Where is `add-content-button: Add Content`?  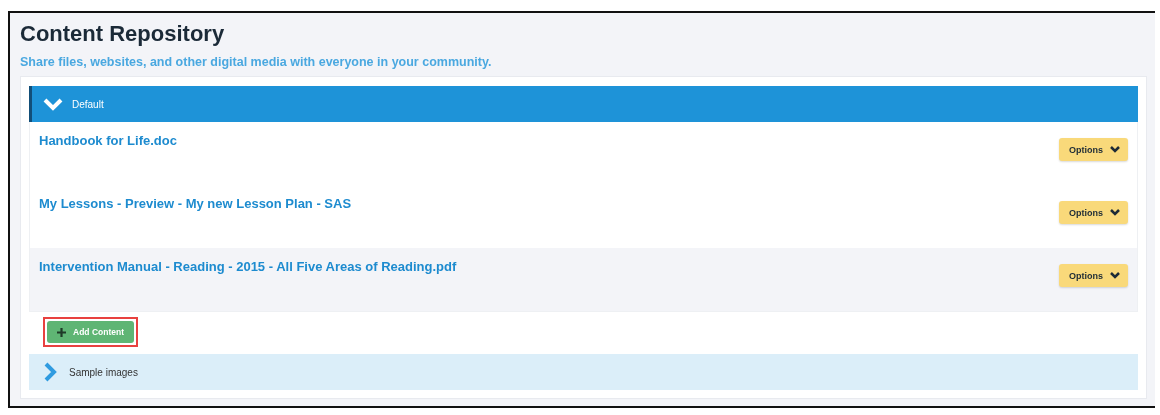 add-content-button: Add Content is located at coordinates (90, 332).